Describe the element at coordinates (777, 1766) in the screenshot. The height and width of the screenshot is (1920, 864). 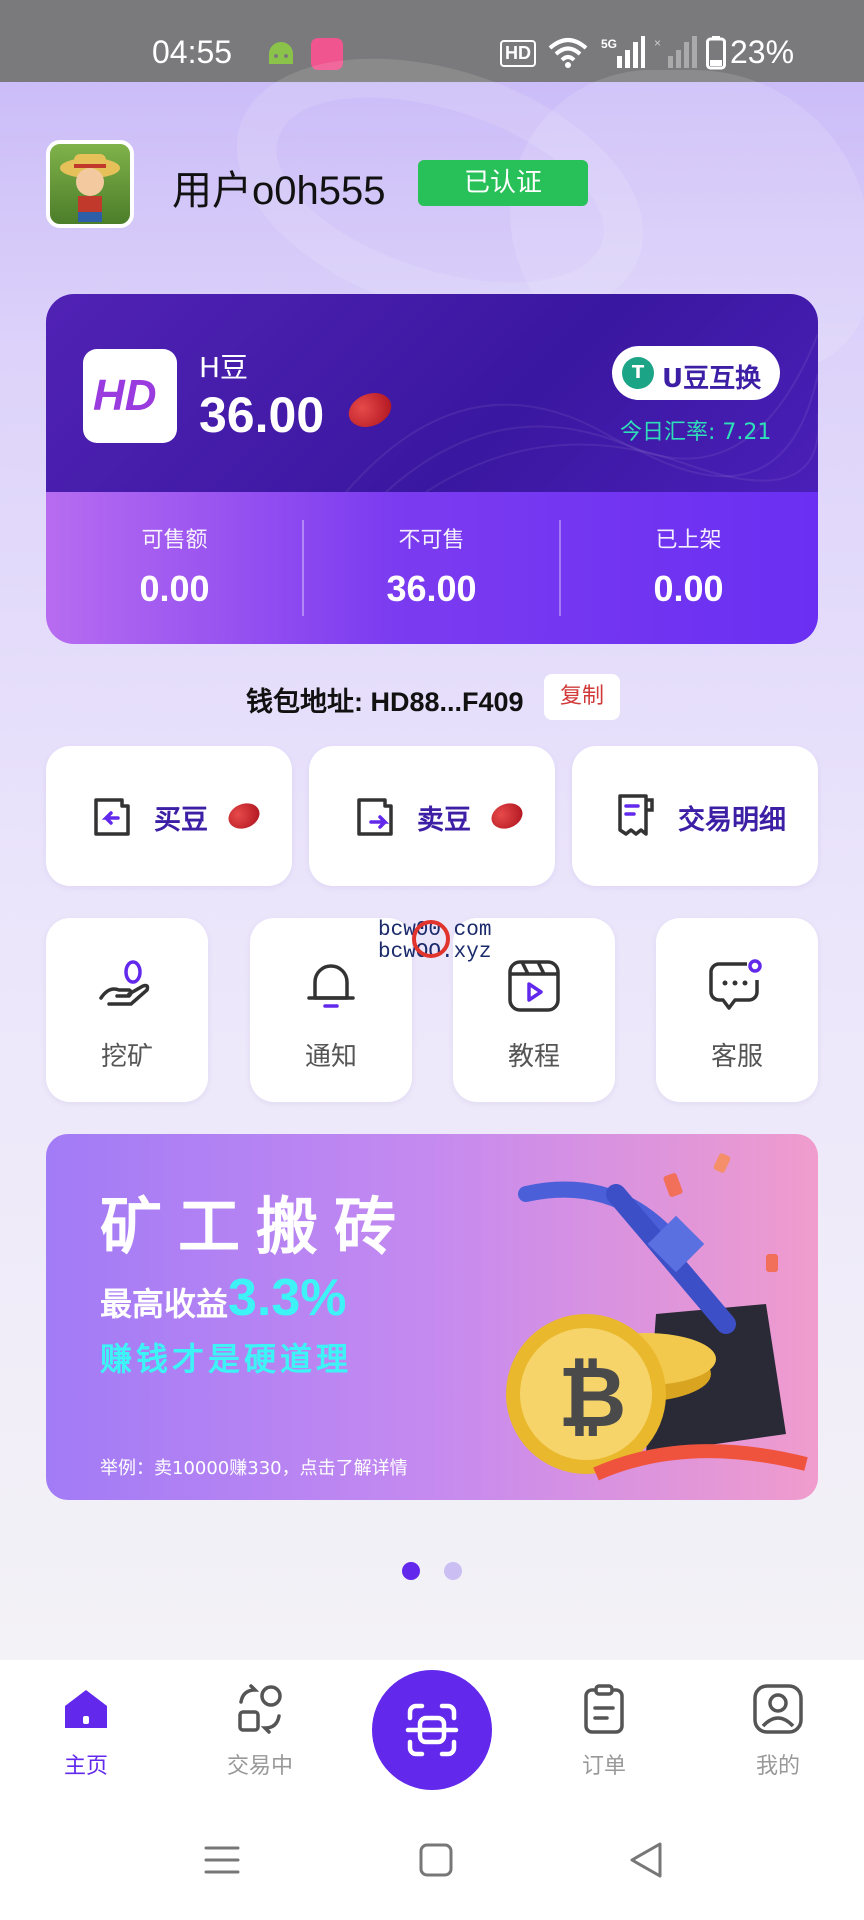
I see `nav-label: 我的` at that location.